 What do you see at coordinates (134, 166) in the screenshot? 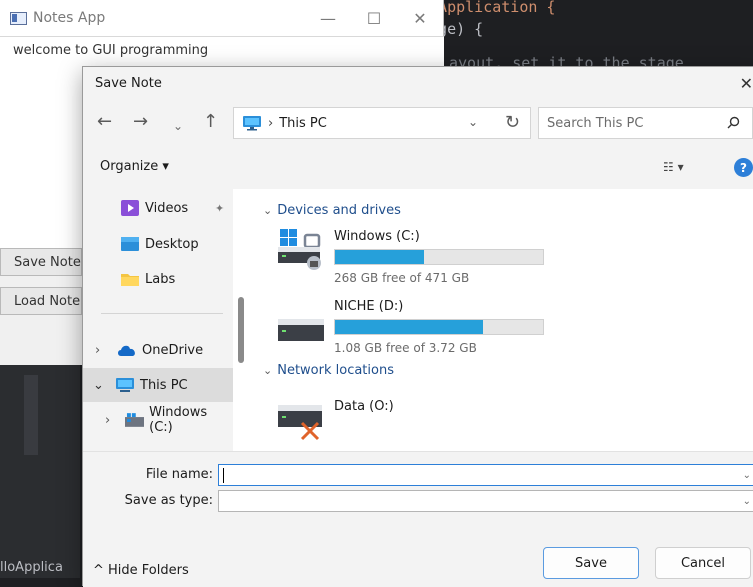
I see `organize-button: Organize ▾` at bounding box center [134, 166].